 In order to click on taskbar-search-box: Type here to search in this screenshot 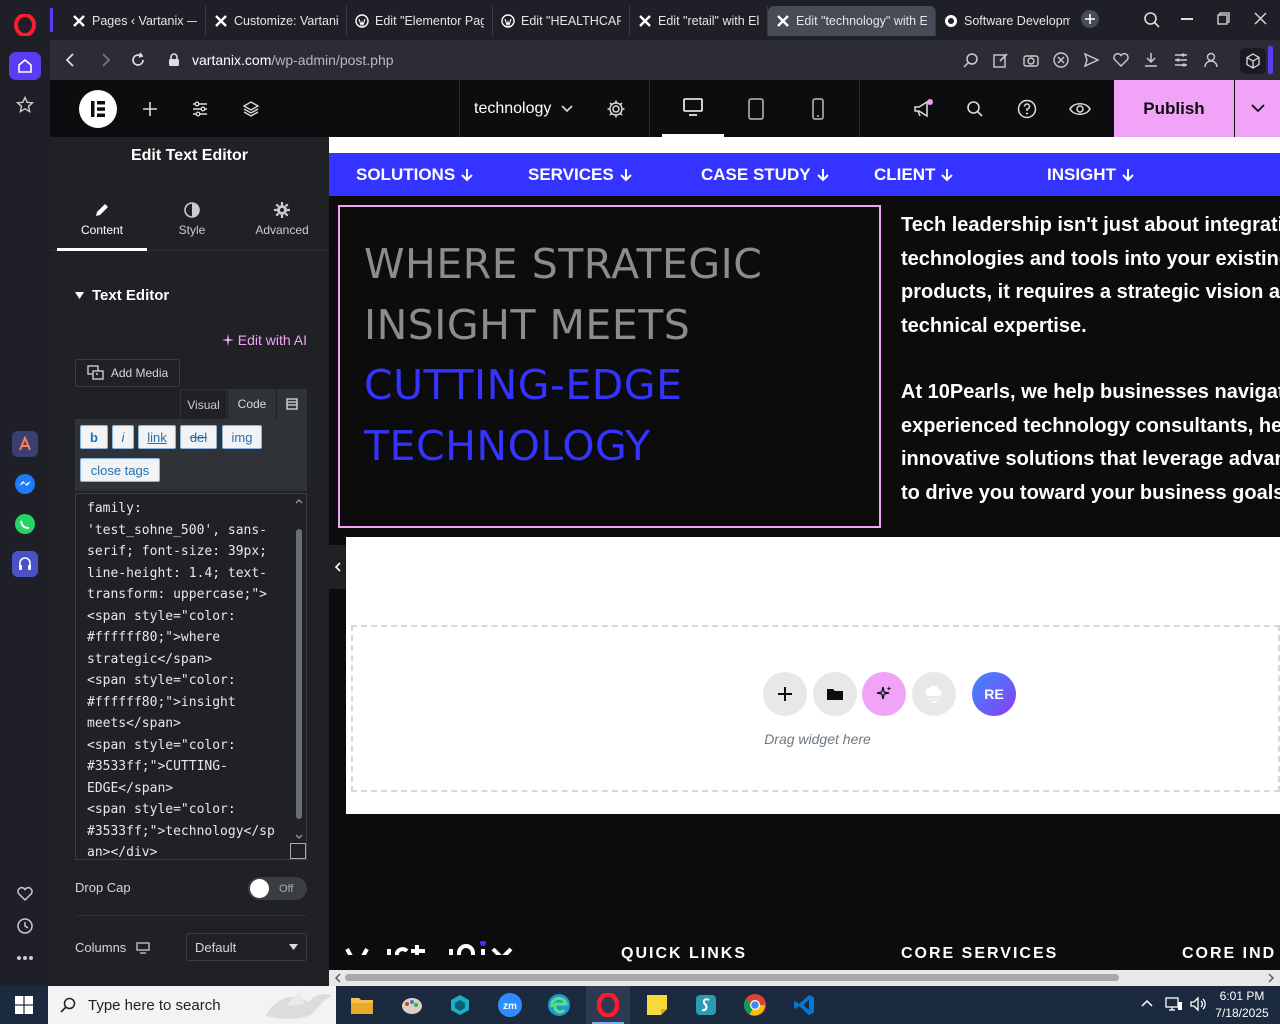, I will do `click(192, 1005)`.